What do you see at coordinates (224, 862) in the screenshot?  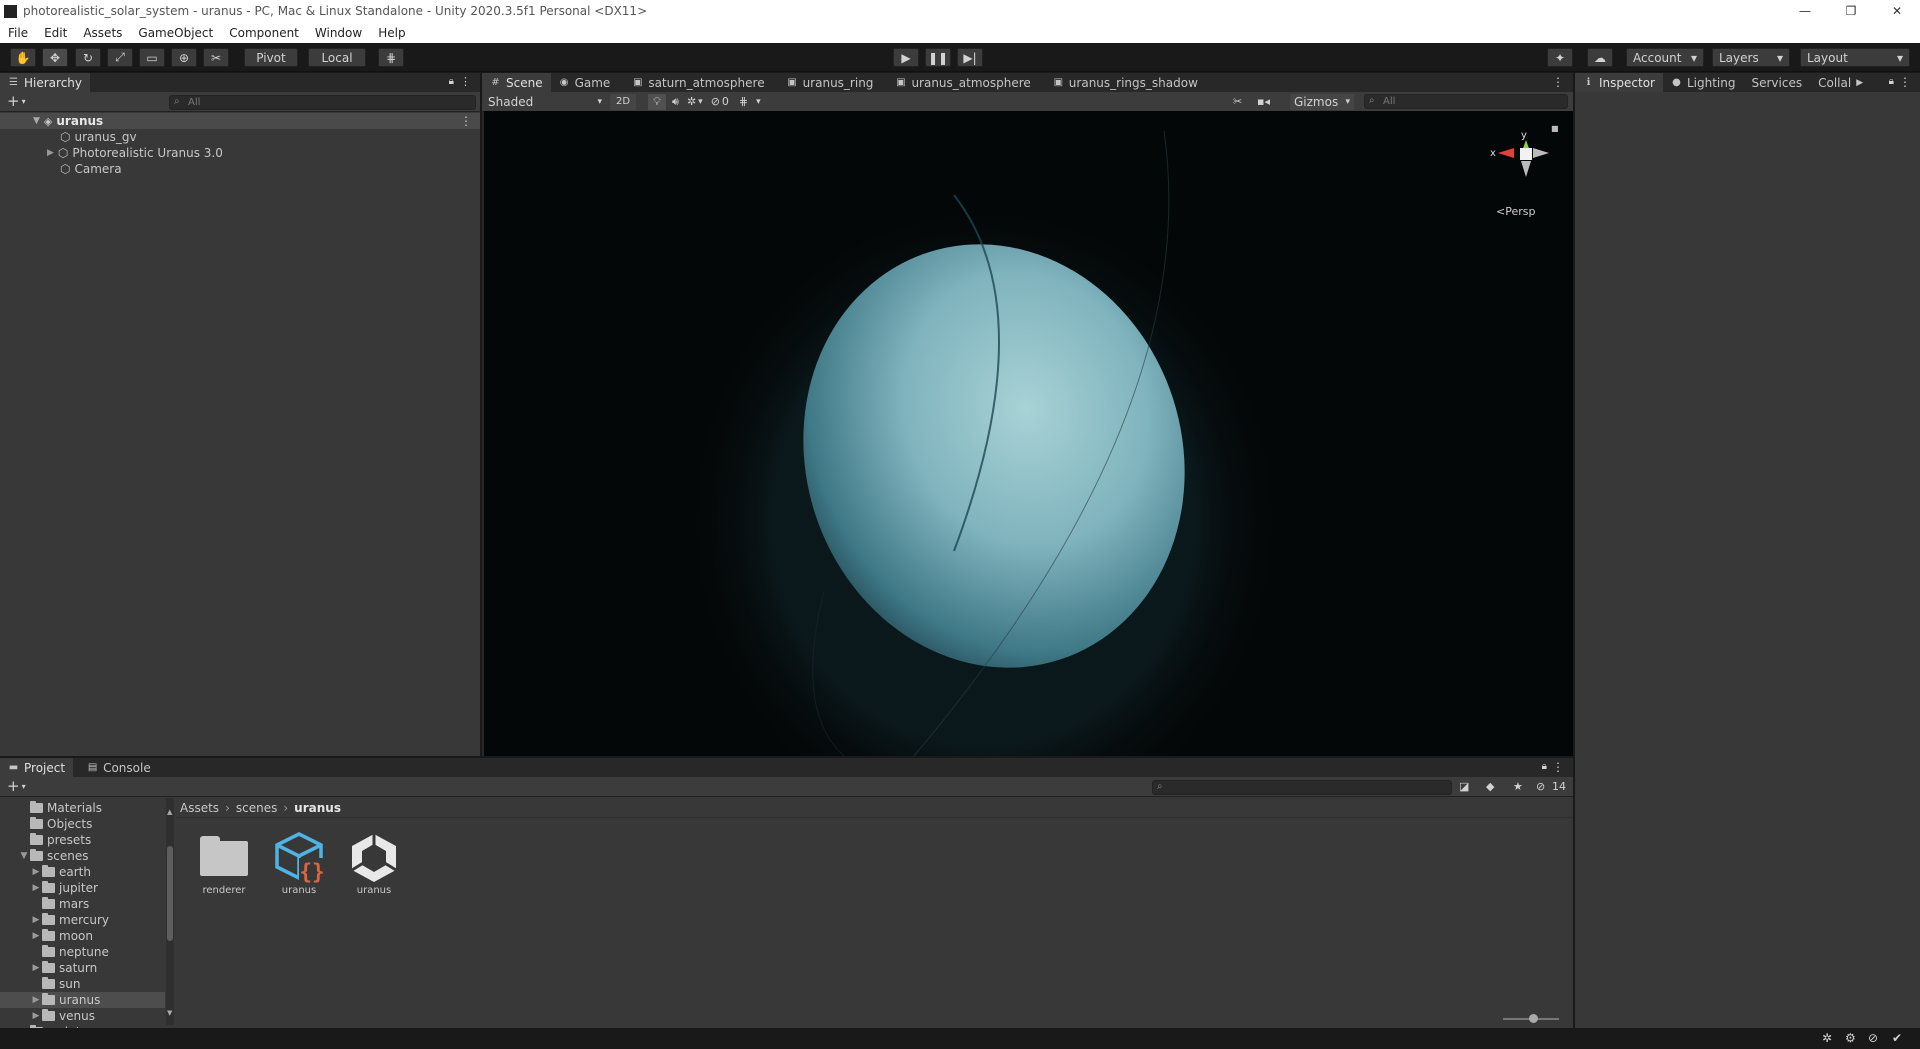 I see `asset-tile: renderer` at bounding box center [224, 862].